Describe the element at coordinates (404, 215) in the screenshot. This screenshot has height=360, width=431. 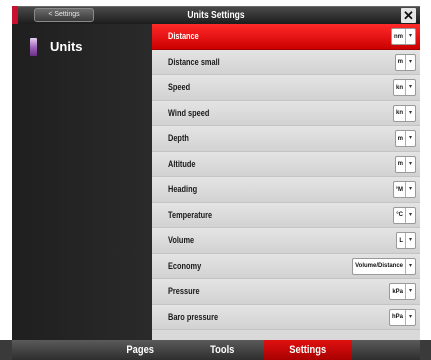
I see `temperature-unit-dropdown: °C ▾` at that location.